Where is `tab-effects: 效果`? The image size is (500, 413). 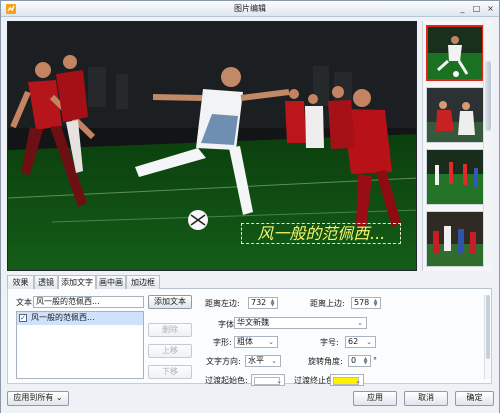 tab-effects: 效果 is located at coordinates (20, 282).